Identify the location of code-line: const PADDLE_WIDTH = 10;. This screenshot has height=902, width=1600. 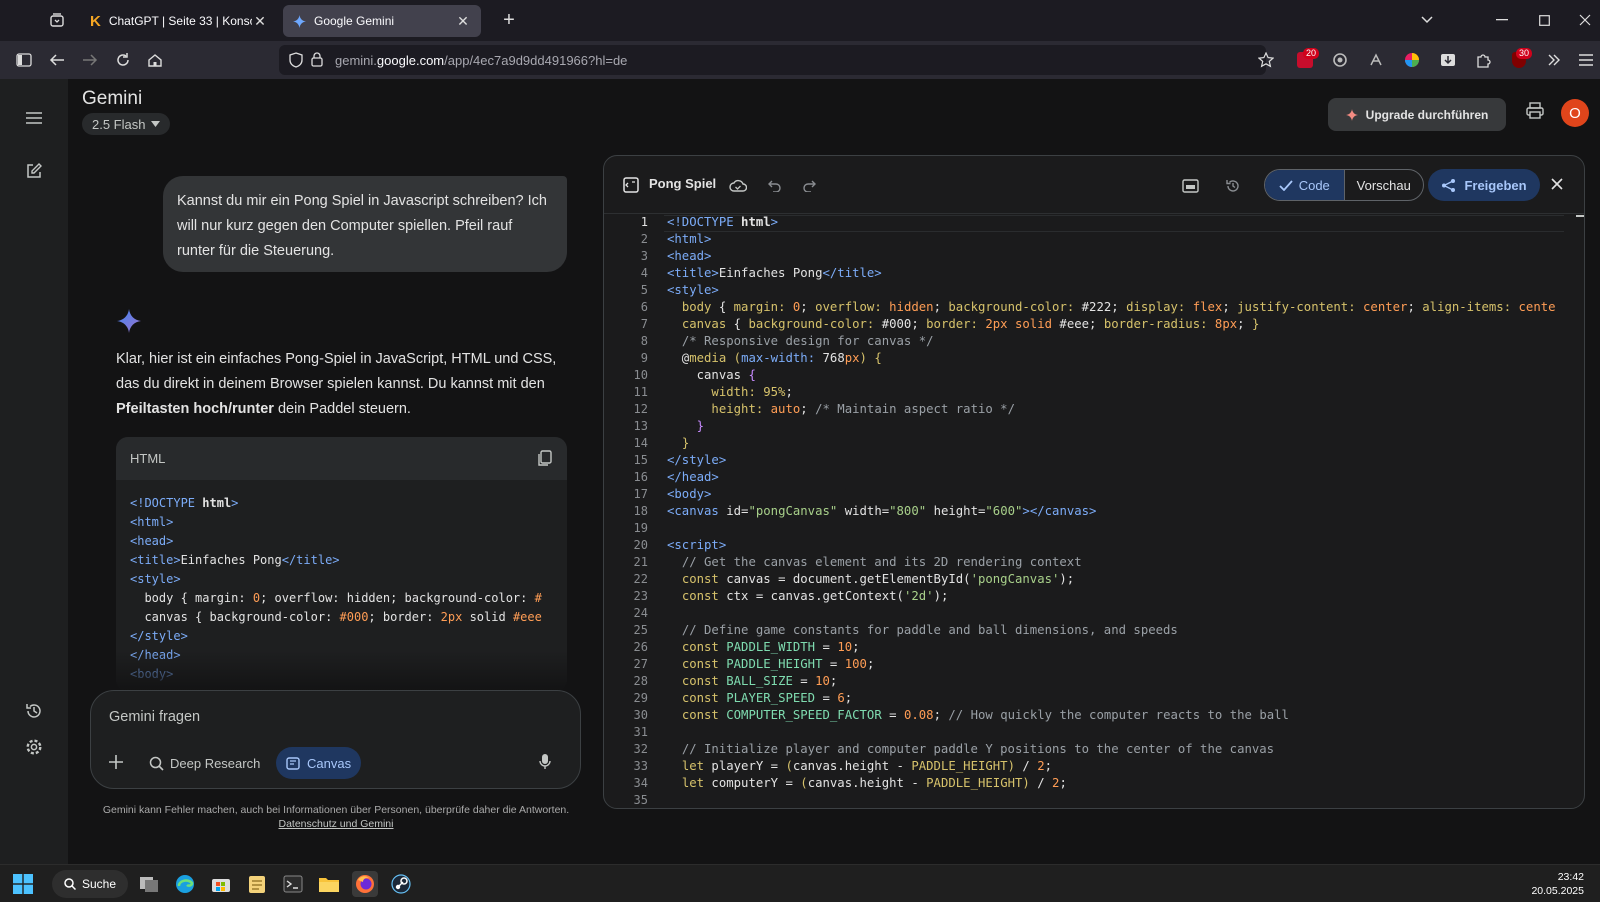
(770, 647).